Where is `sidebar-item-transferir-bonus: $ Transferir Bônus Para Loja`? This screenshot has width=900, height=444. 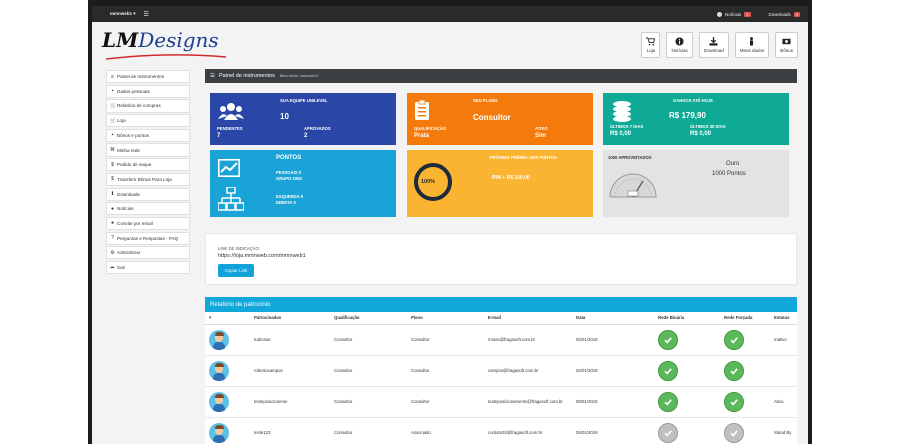
sidebar-item-transferir-bonus: $ Transferir Bônus Para Loja is located at coordinates (148, 179).